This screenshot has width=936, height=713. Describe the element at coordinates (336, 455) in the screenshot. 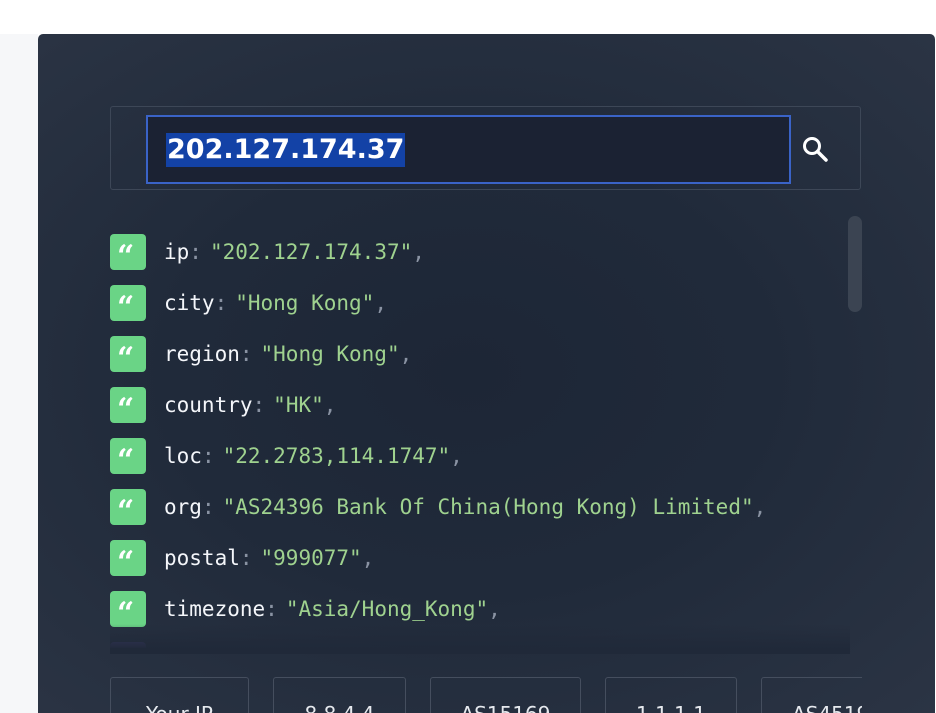

I see `json-value: "22.2783,114.1747"` at that location.